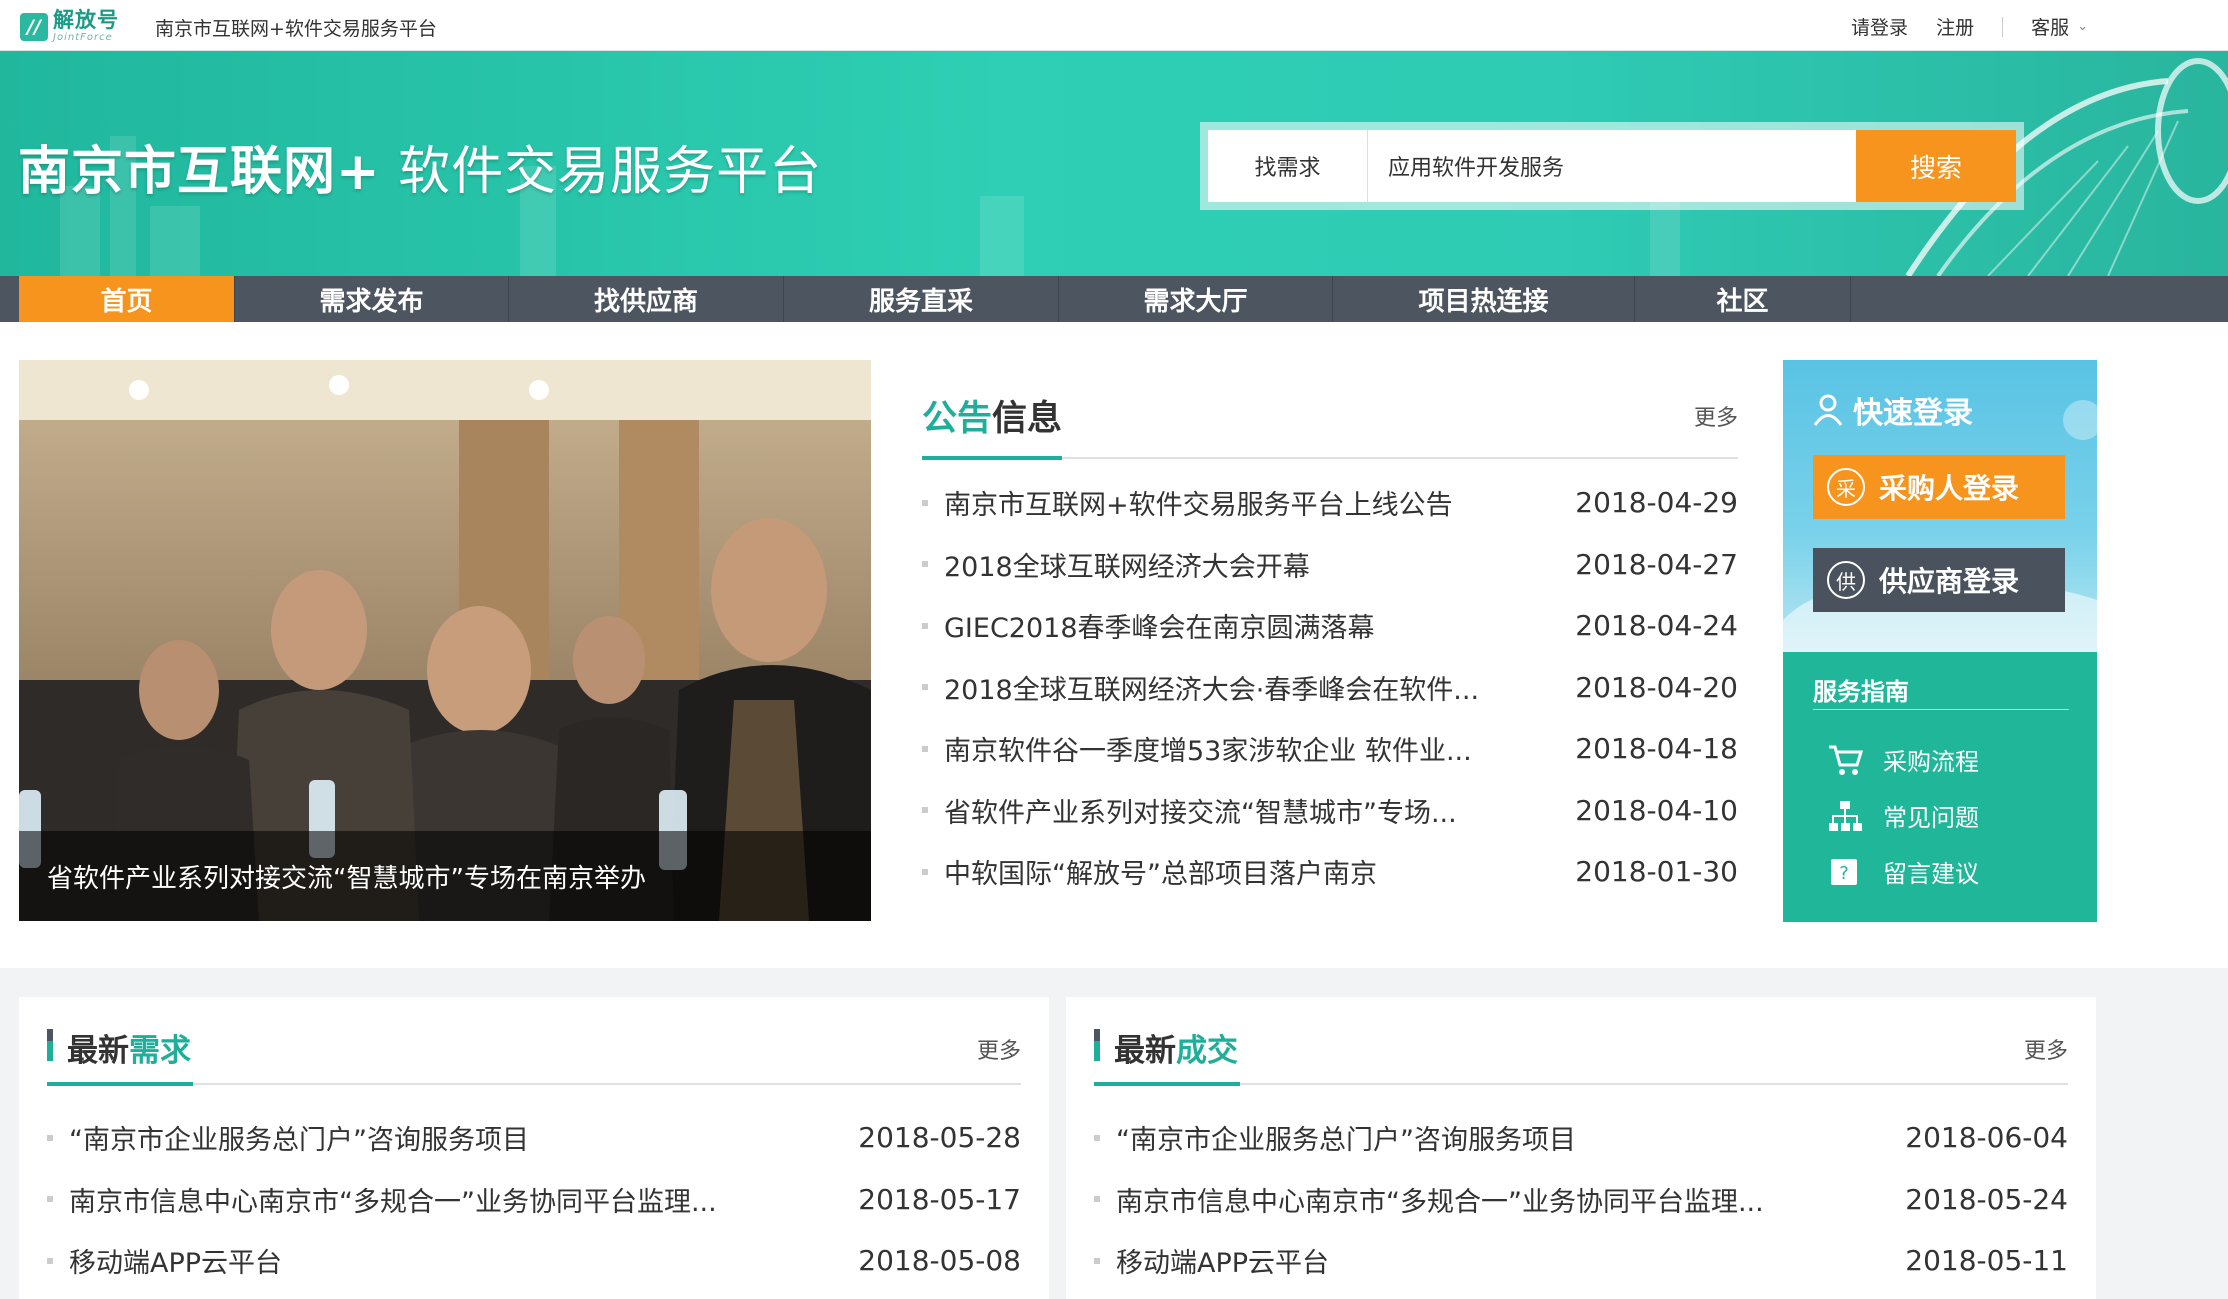  I want to click on latest-deals-more-link: 更多, so click(2046, 1049).